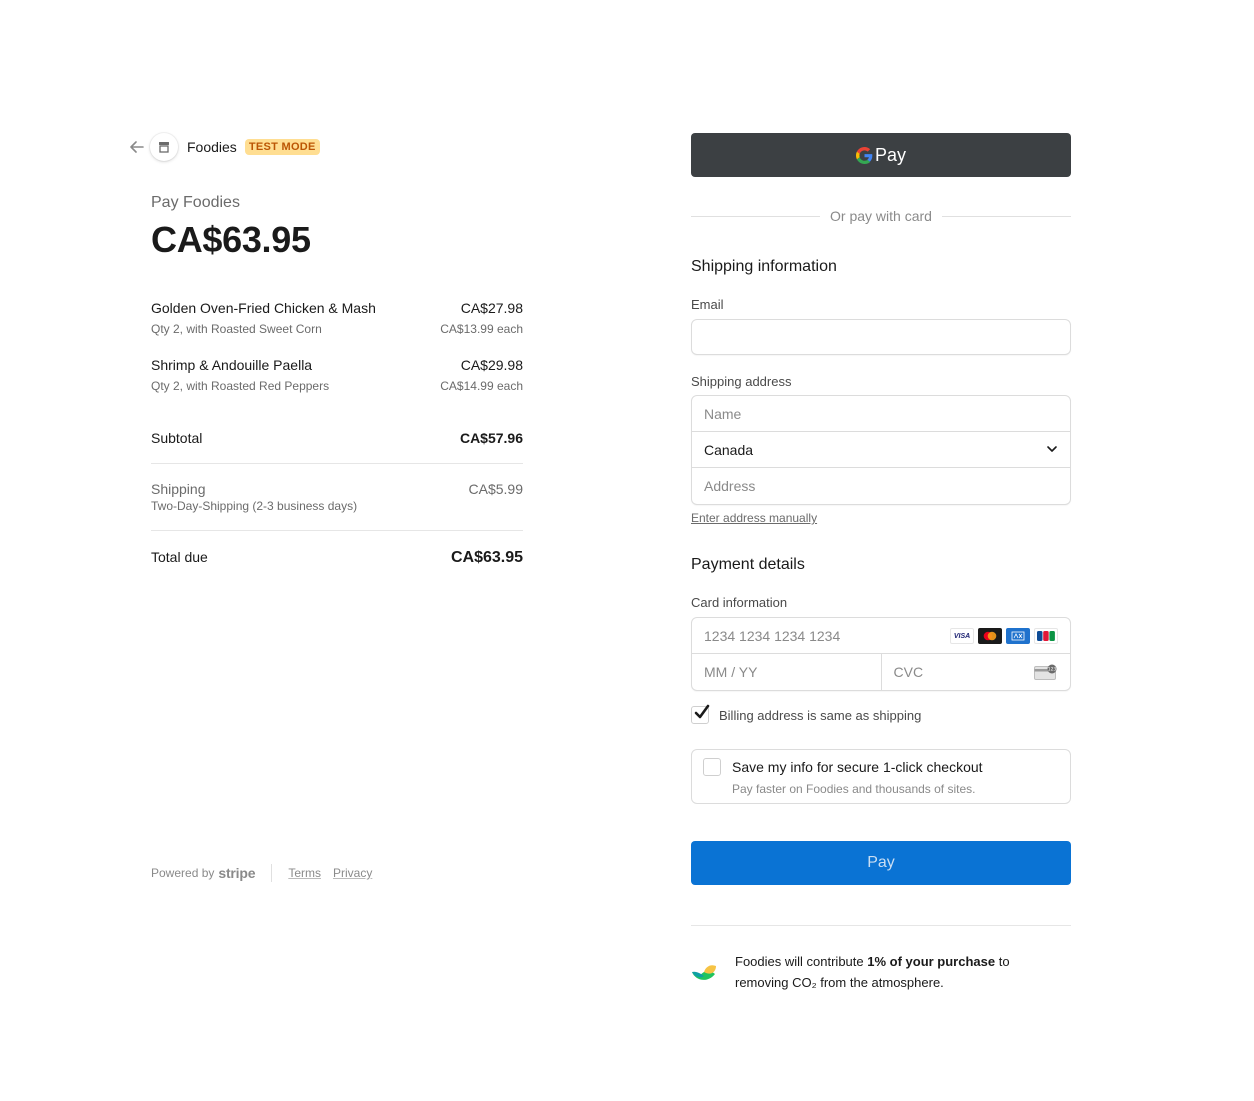  I want to click on amex-icon, so click(1018, 636).